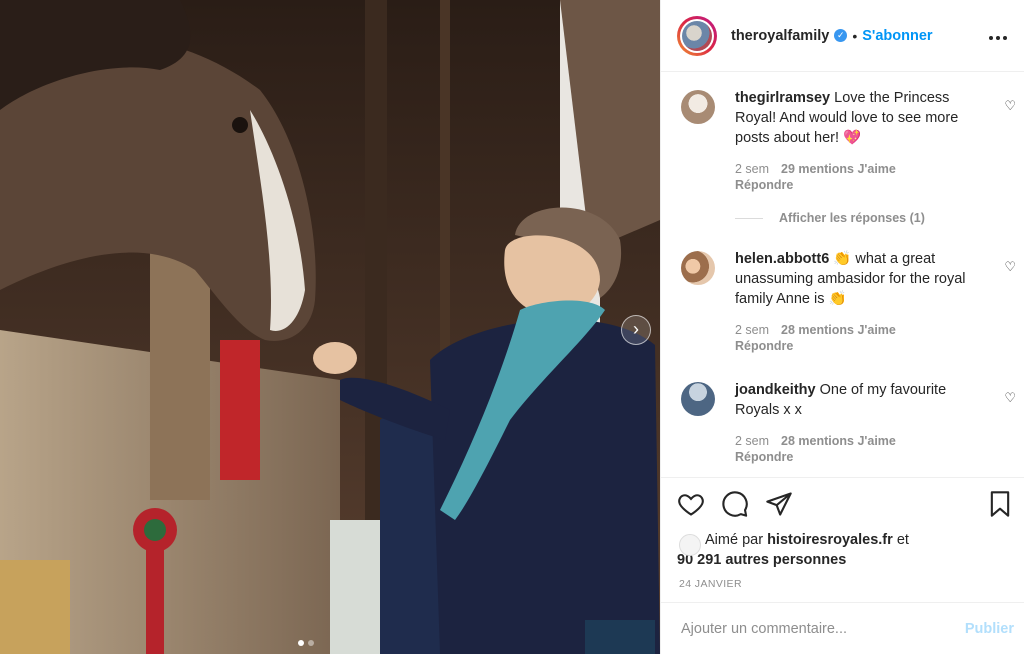  I want to click on liked-by-others: 90 291 autres personnes, so click(761, 560).